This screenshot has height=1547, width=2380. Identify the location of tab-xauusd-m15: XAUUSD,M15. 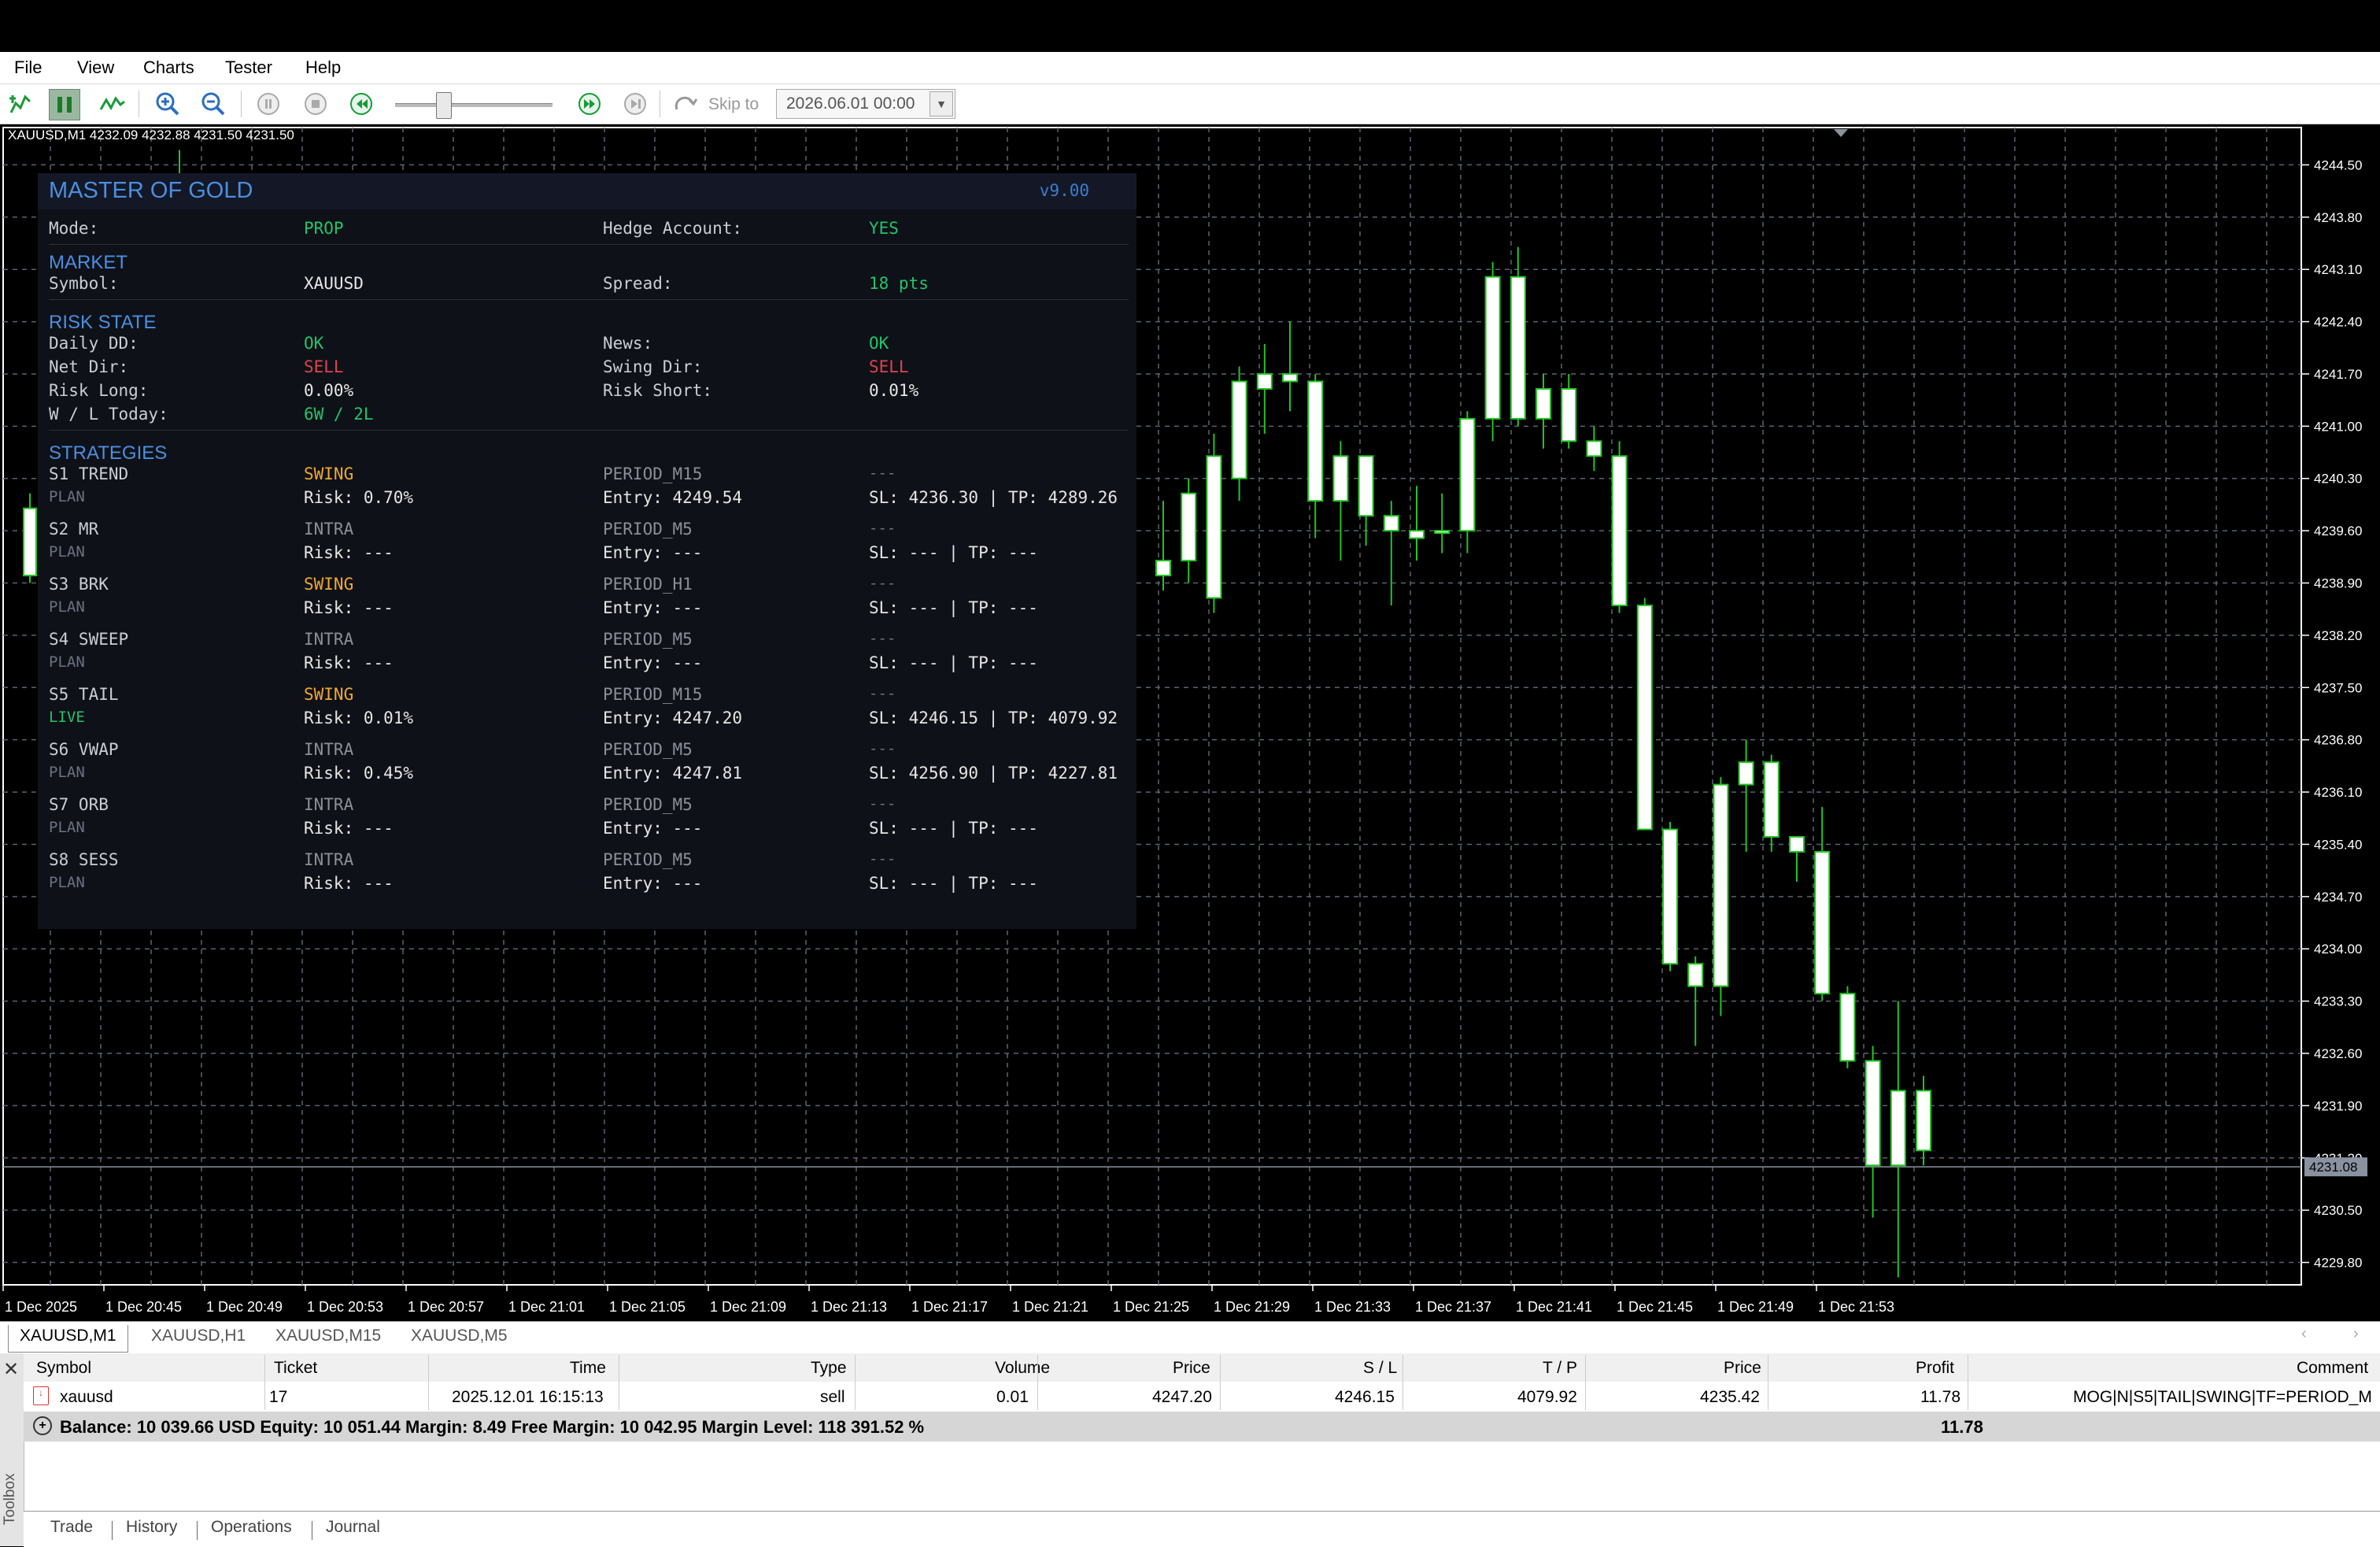
(328, 1338).